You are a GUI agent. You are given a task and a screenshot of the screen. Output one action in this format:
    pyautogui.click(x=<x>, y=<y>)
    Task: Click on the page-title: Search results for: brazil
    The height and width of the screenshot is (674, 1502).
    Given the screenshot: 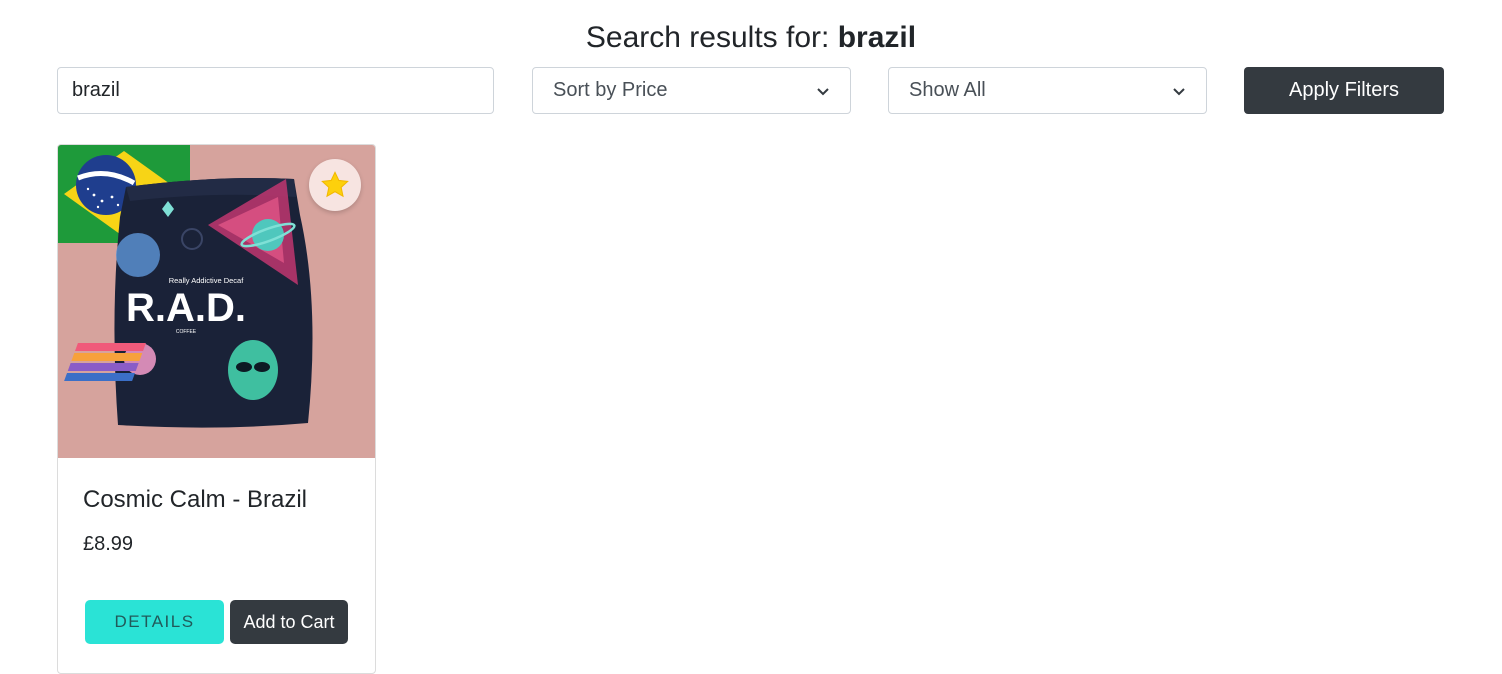 What is the action you would take?
    pyautogui.click(x=751, y=38)
    